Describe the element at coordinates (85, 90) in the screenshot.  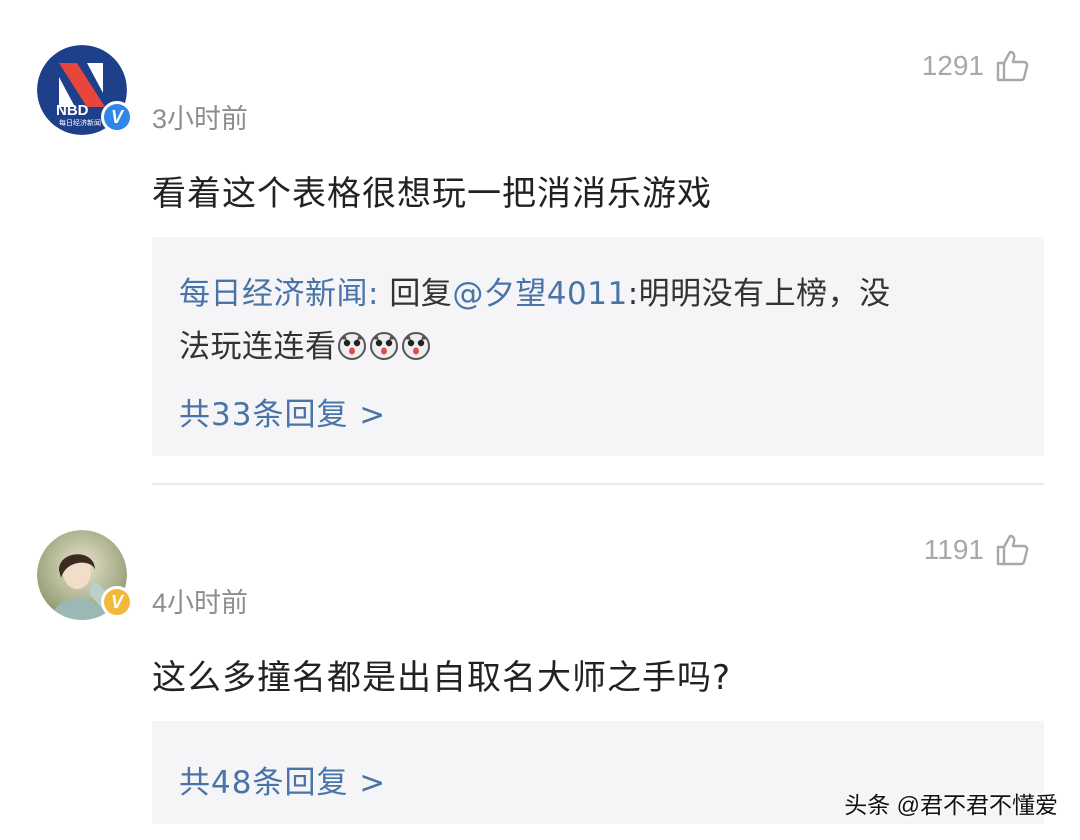
I see `avatar-nbd: NBD 每日经济新闻 V` at that location.